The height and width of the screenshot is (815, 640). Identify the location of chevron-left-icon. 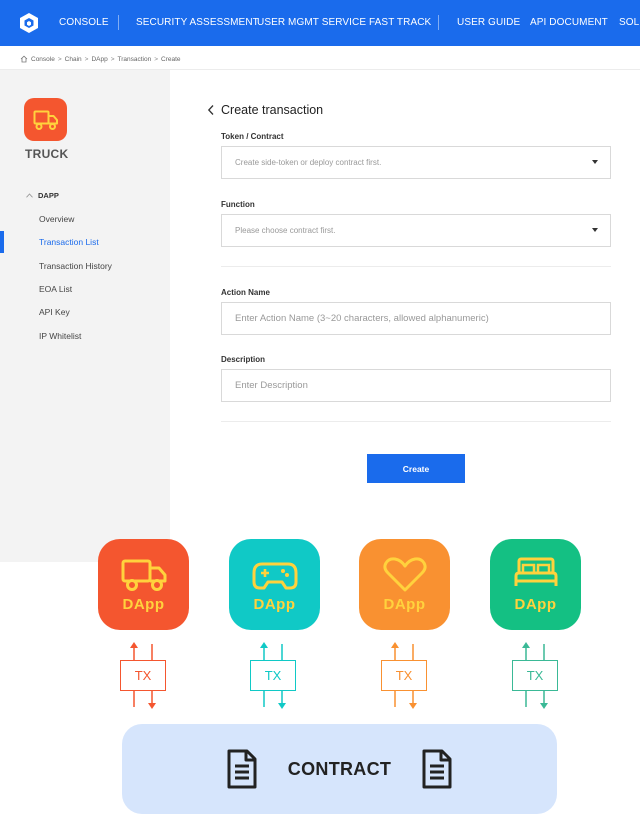
(210, 110).